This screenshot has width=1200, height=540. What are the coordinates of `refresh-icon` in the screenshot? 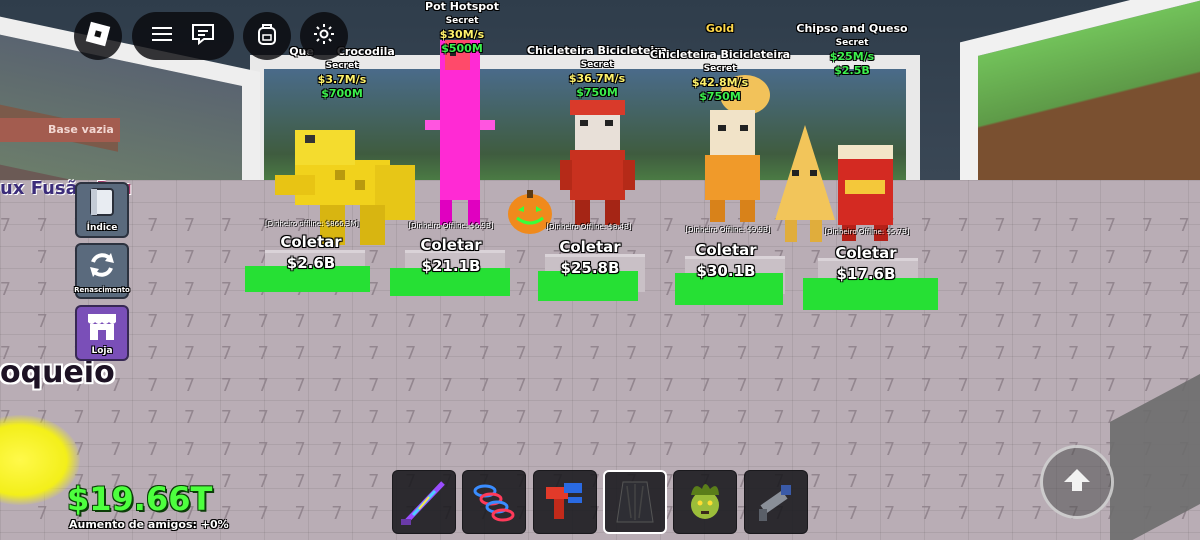 It's located at (102, 267).